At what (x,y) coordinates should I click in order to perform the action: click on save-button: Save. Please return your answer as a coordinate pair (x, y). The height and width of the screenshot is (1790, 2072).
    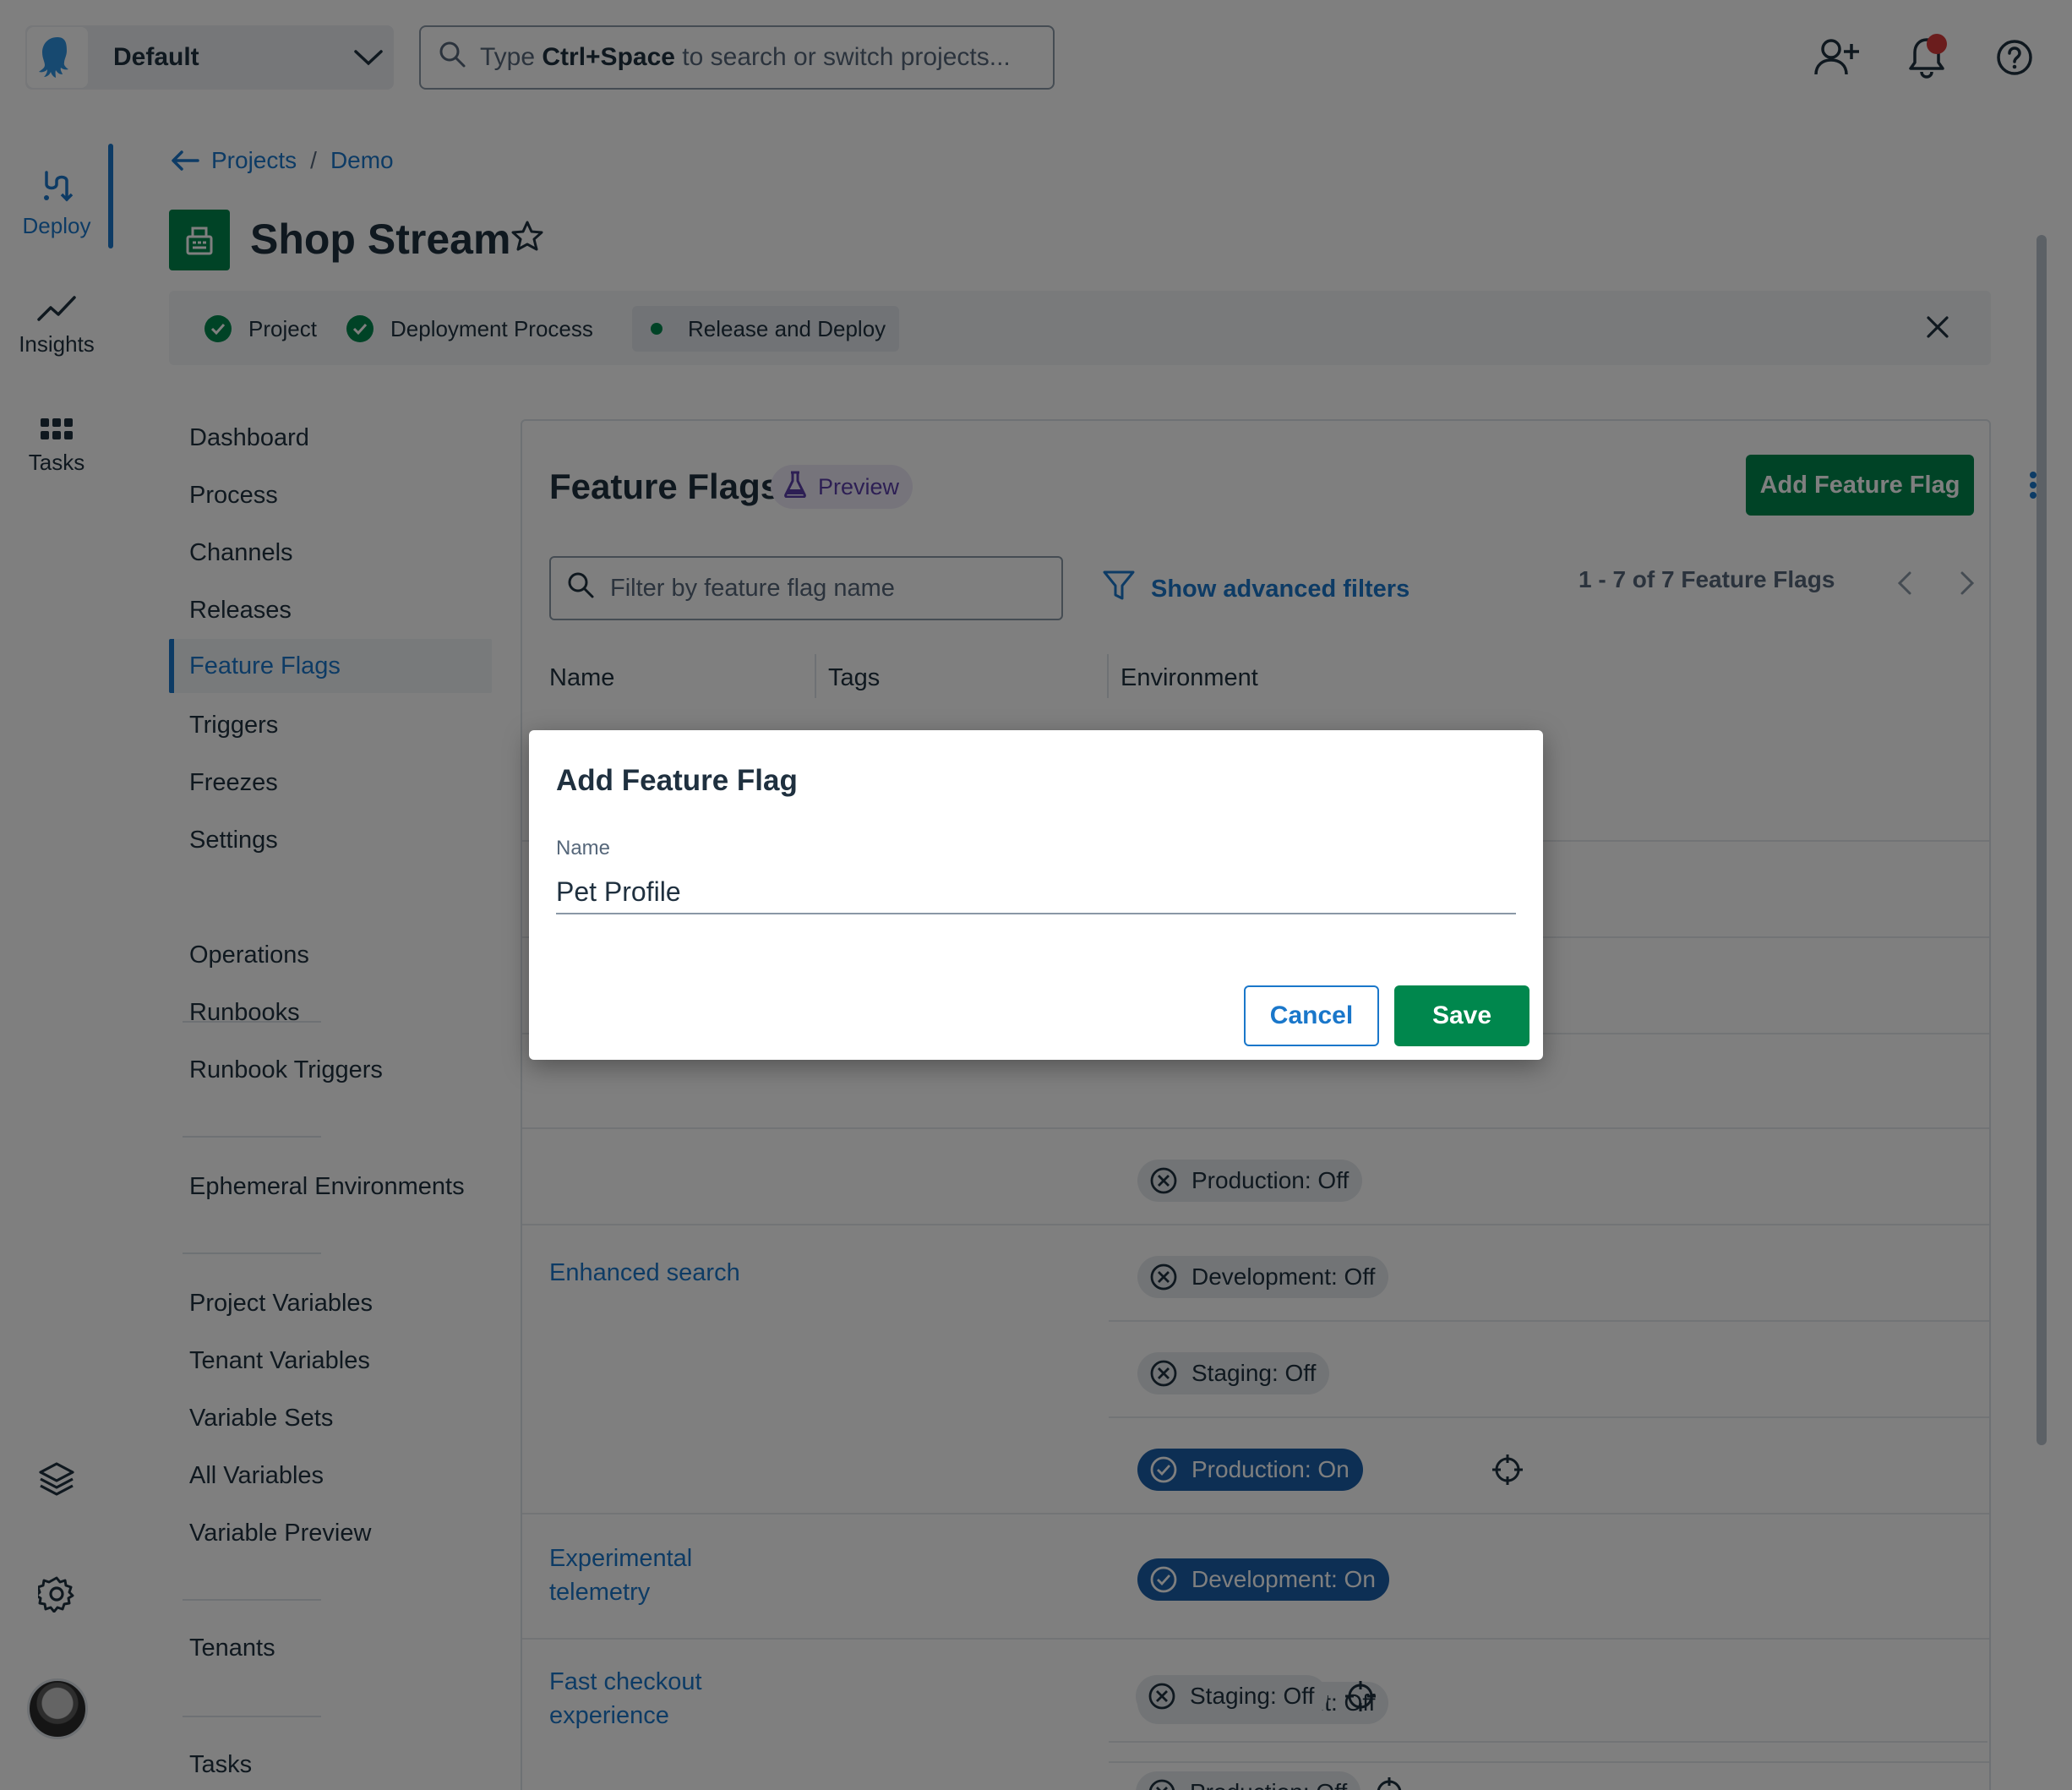
    Looking at the image, I should click on (1461, 1016).